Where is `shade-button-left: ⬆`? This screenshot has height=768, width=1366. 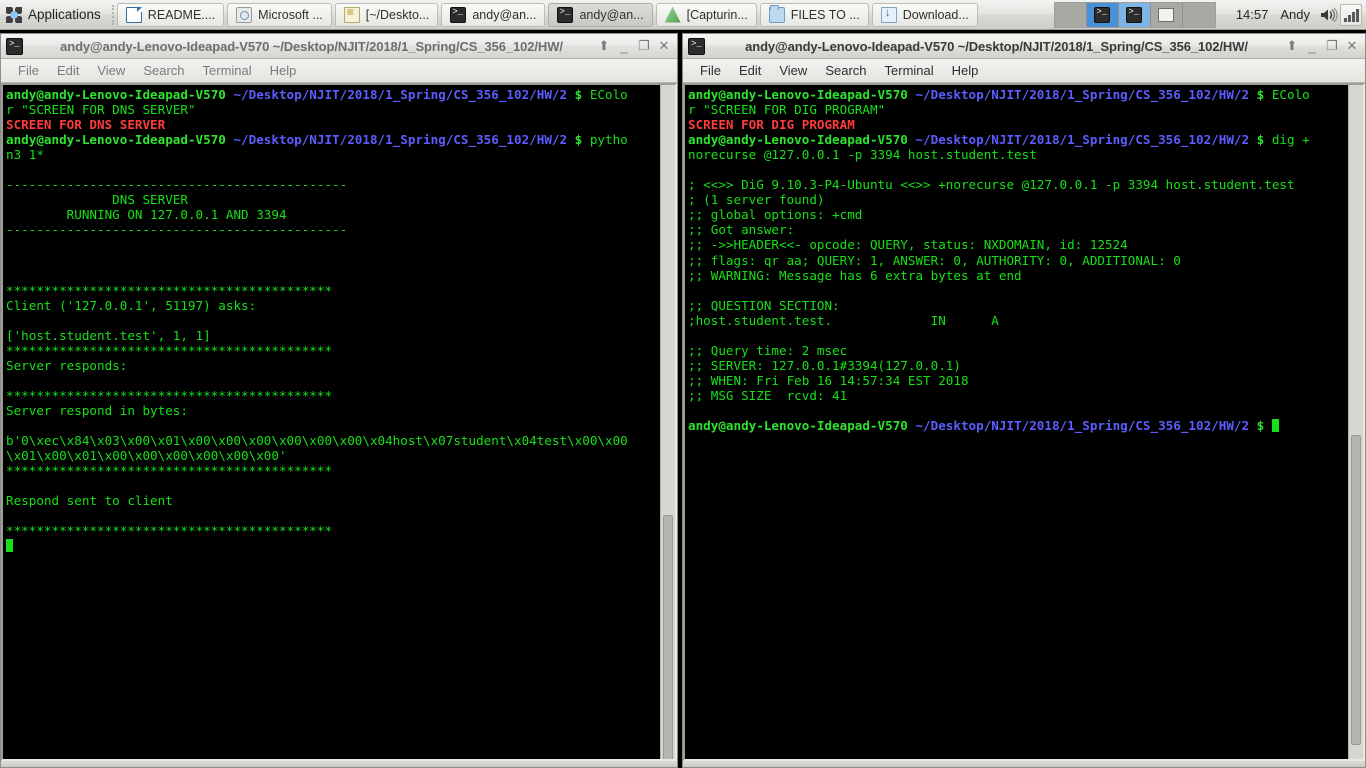 shade-button-left: ⬆ is located at coordinates (604, 46).